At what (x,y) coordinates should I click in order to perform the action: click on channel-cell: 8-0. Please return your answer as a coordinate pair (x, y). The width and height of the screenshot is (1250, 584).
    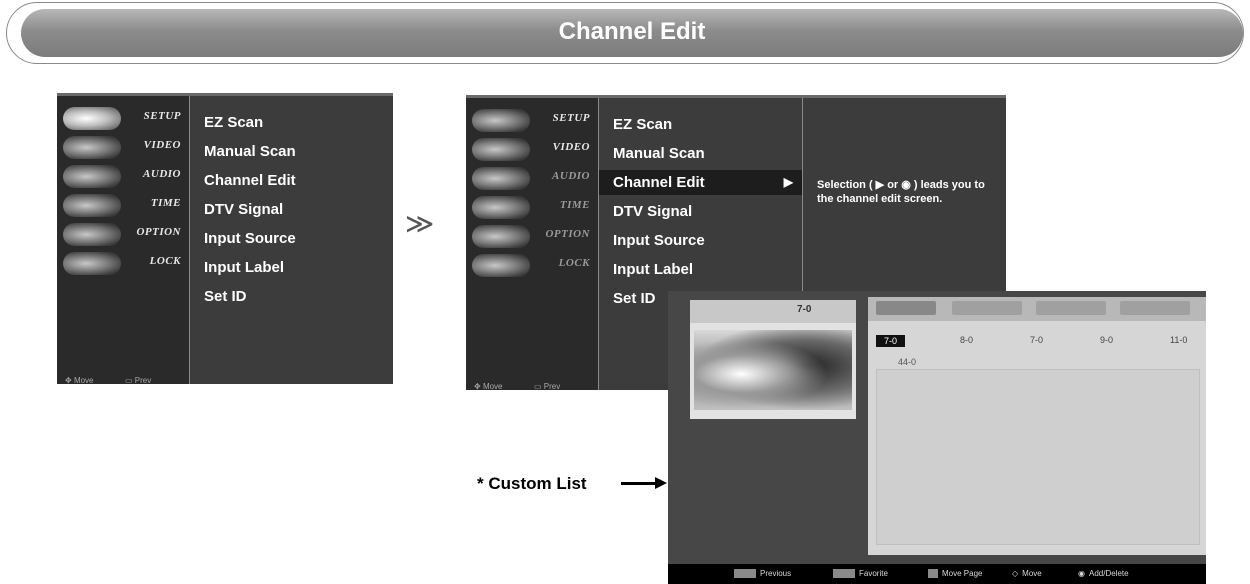
    Looking at the image, I should click on (966, 340).